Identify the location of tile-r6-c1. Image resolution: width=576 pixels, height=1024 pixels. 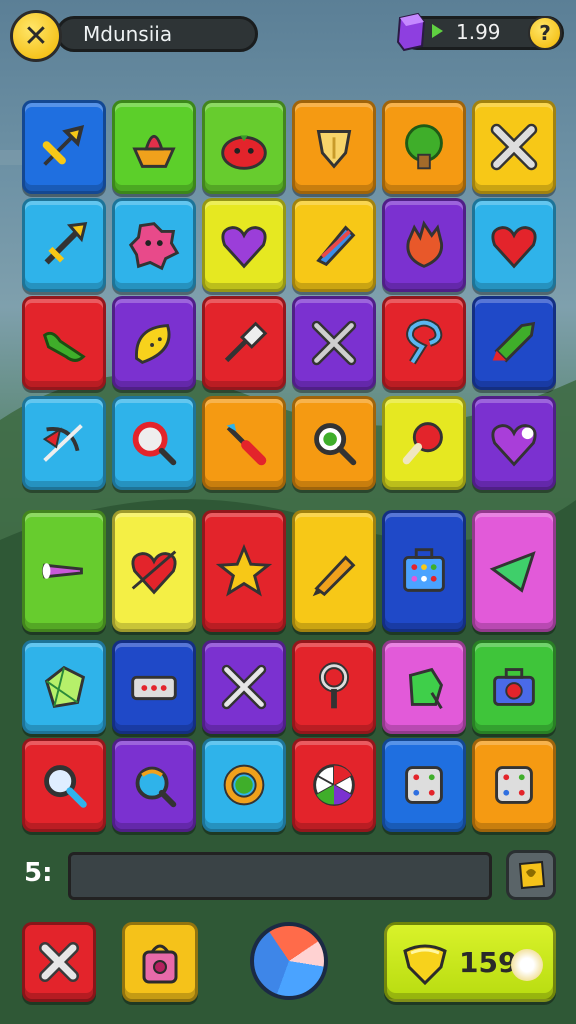
(64, 687).